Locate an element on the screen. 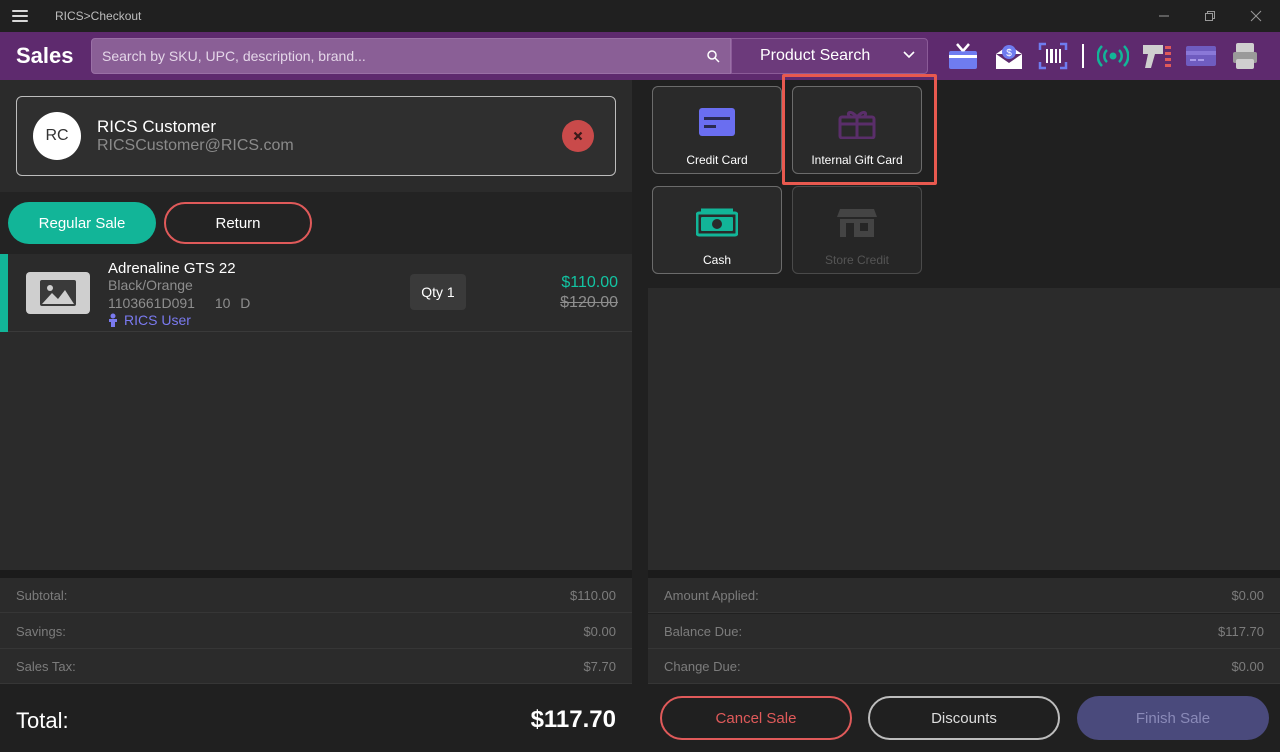 The width and height of the screenshot is (1280, 752). search-mode-label: Product Search is located at coordinates (815, 55).